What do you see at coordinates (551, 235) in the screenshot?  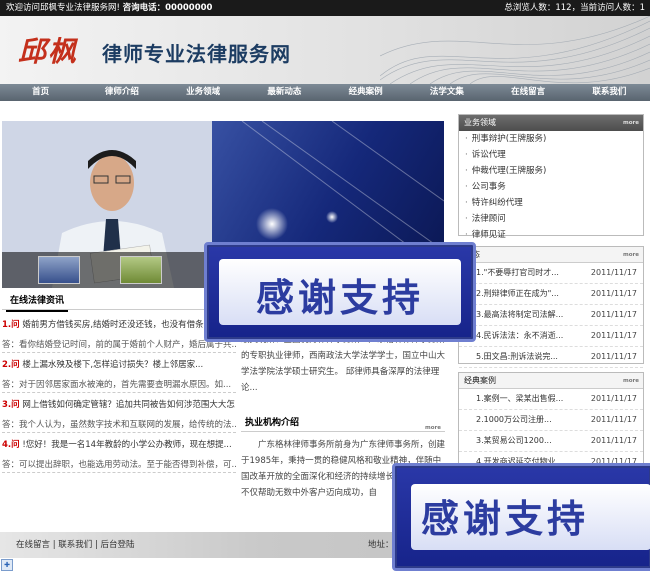 I see `list-item: 律师见证` at bounding box center [551, 235].